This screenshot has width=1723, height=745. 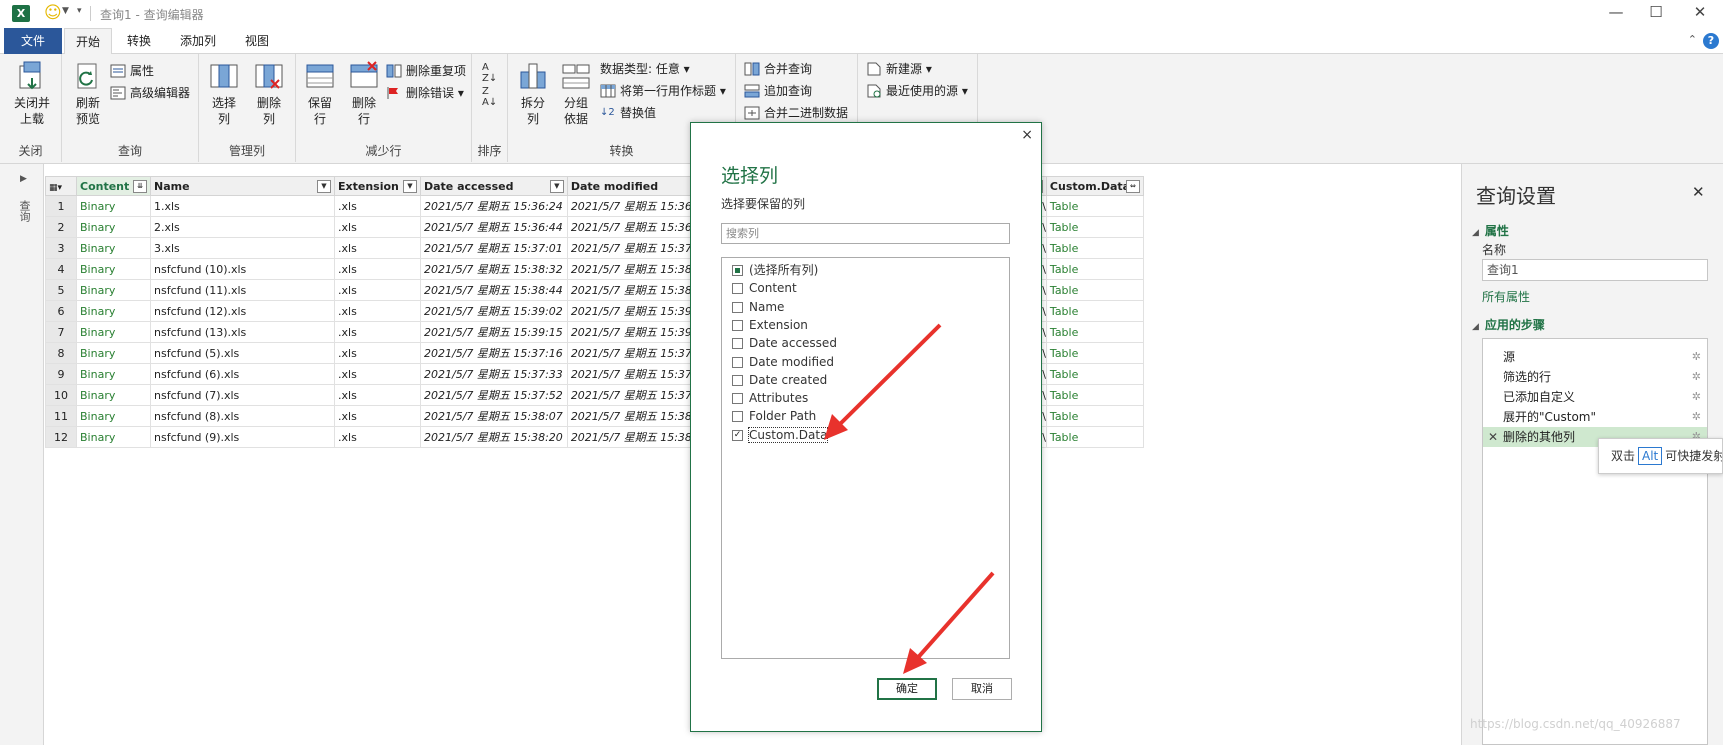 What do you see at coordinates (242, 269) in the screenshot?
I see `cell-name: nsfcfund (10).xls` at bounding box center [242, 269].